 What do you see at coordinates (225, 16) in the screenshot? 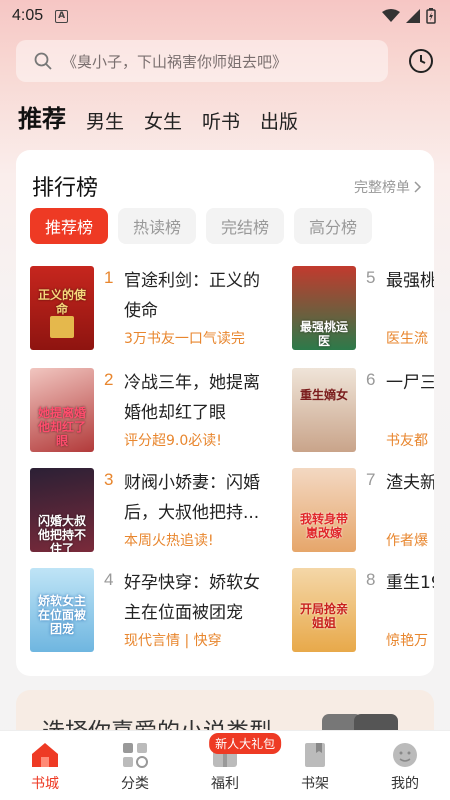
I see `status-bar: 4:05 A` at bounding box center [225, 16].